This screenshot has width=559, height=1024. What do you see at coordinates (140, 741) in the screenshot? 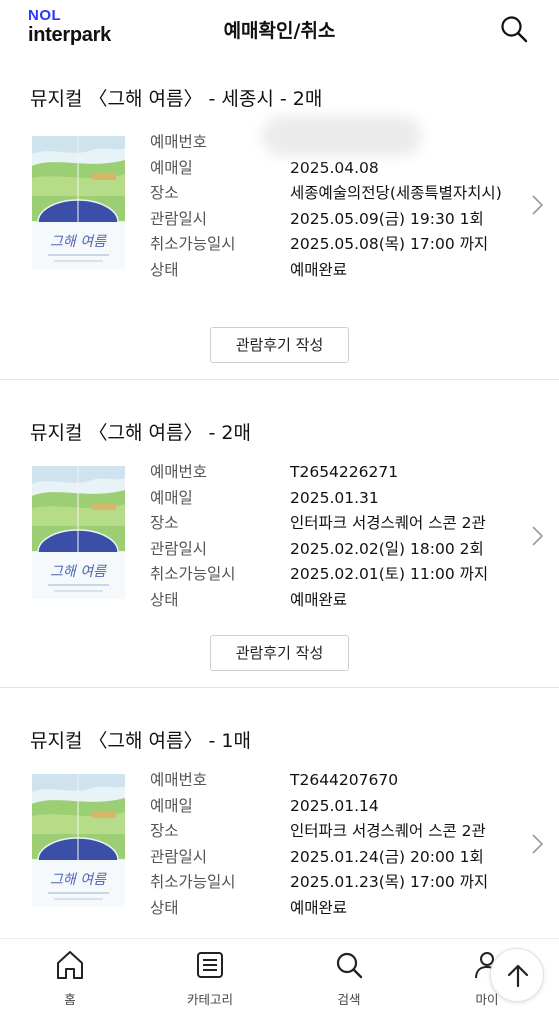
I see `booking-title: 뮤지컬 〈그해 여름〉 - 1매` at bounding box center [140, 741].